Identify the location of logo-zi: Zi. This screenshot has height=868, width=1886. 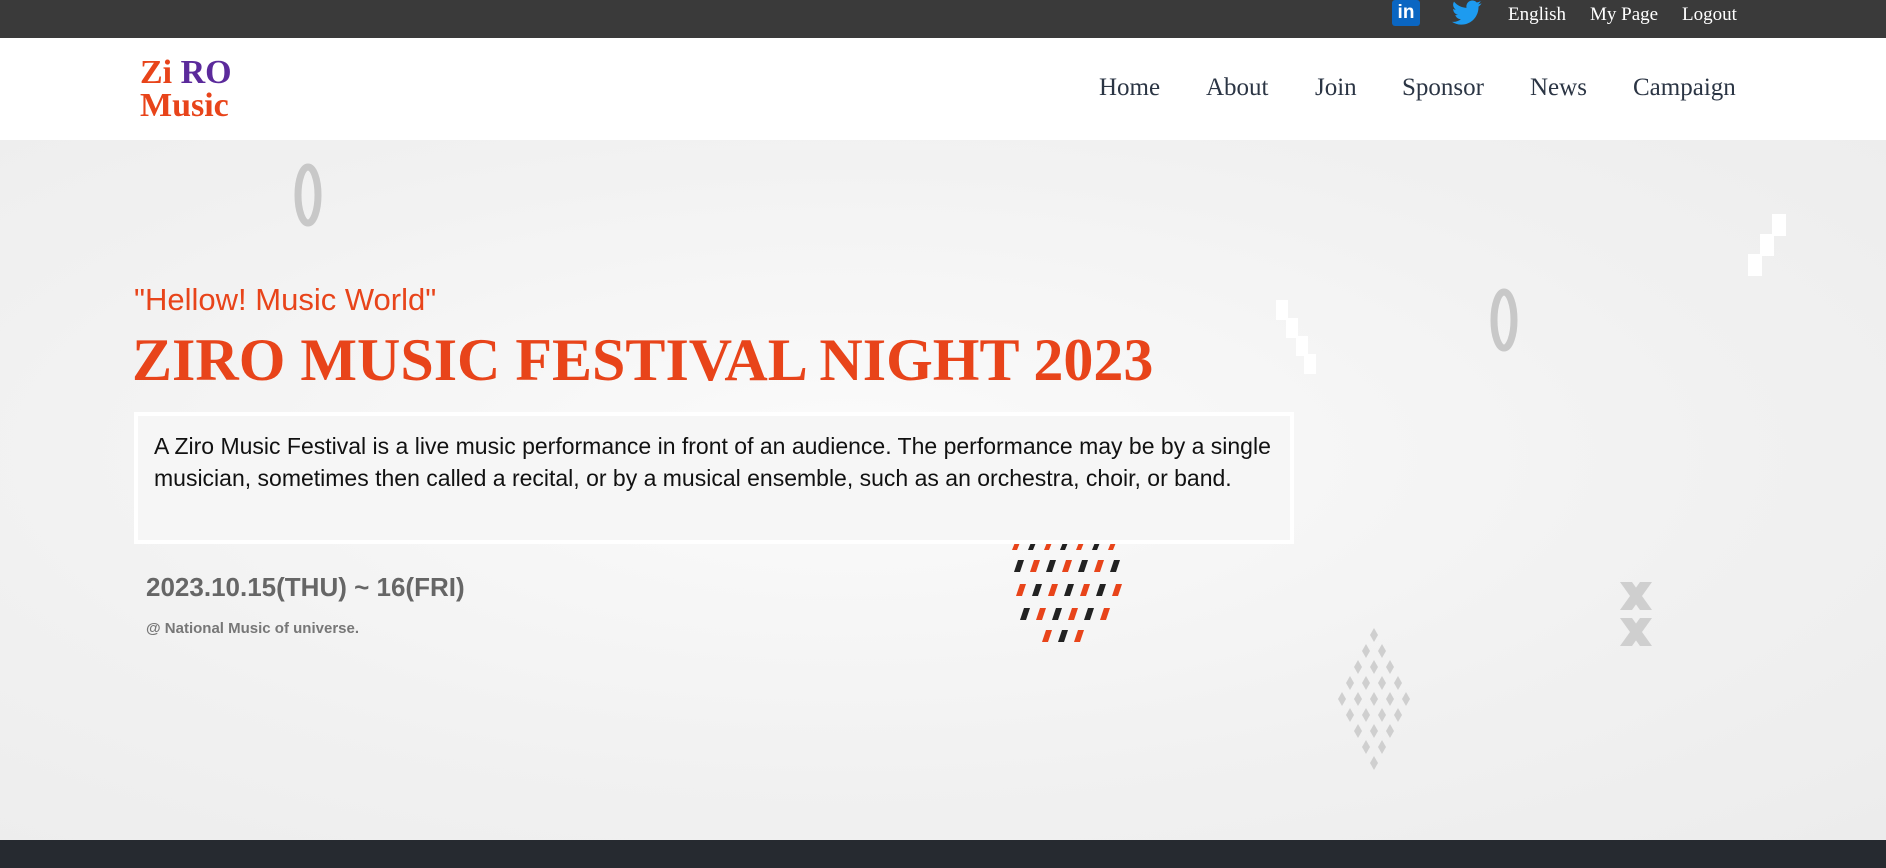
(156, 72).